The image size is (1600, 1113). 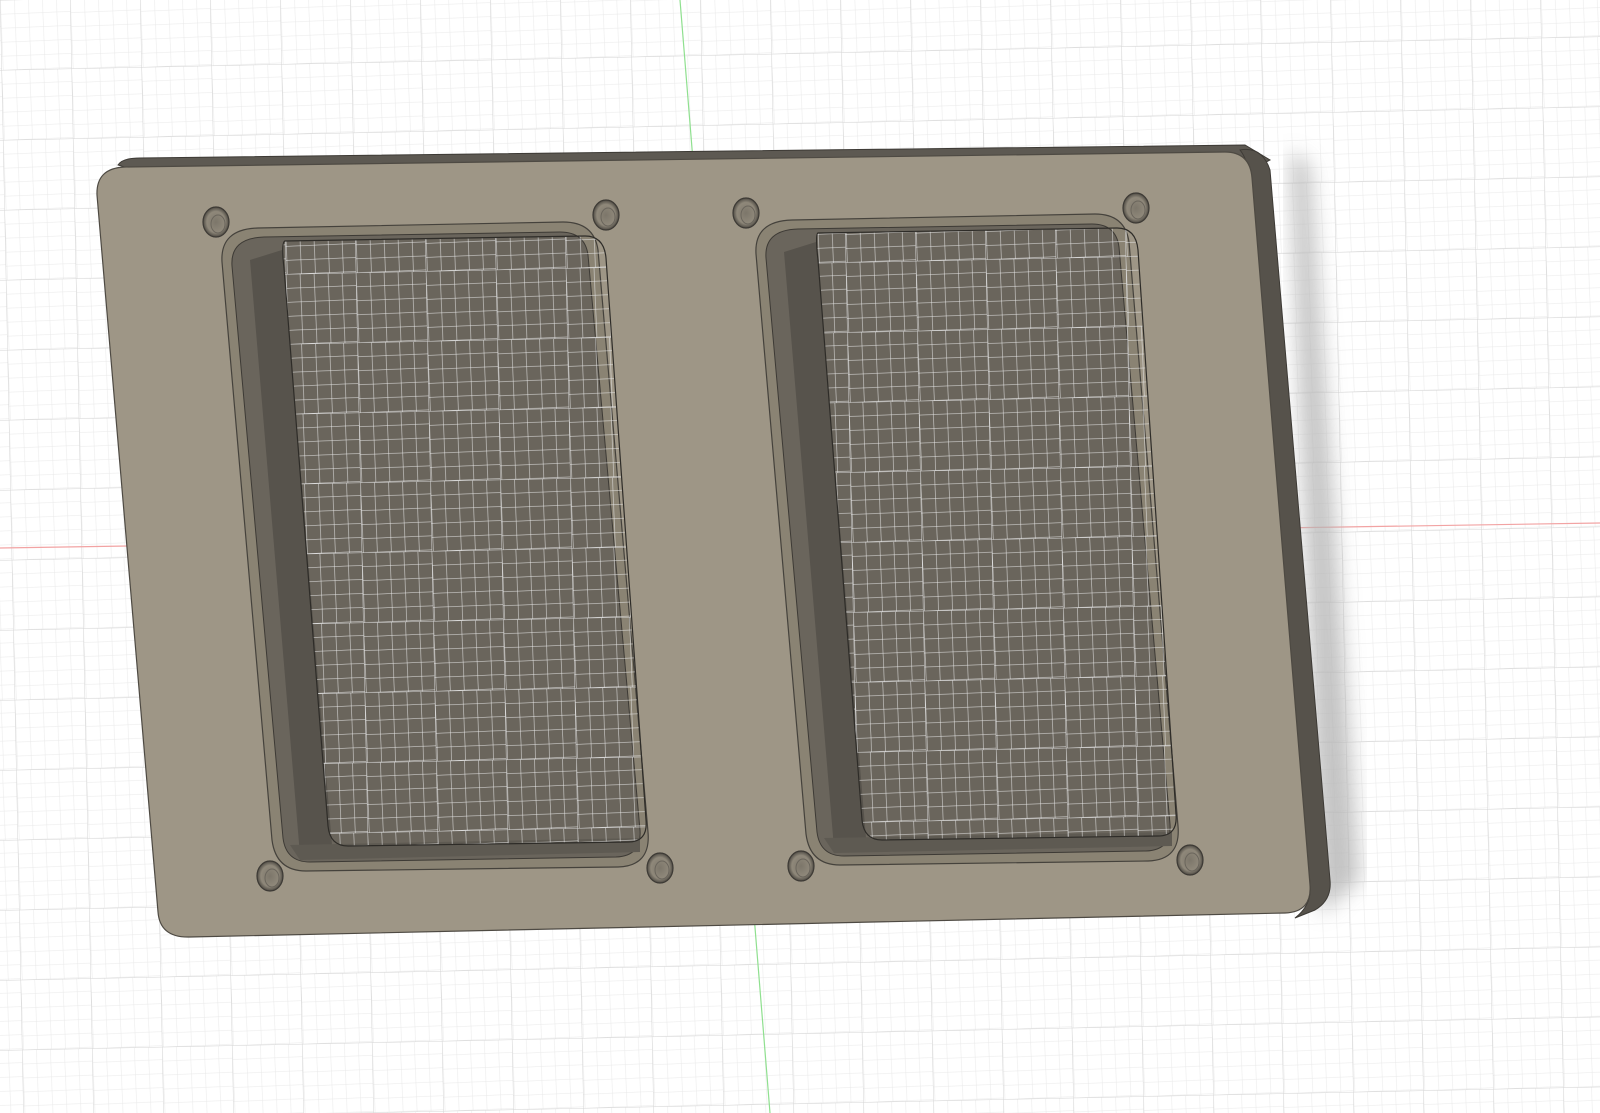 I want to click on left-opening-through-hole, so click(x=464, y=541).